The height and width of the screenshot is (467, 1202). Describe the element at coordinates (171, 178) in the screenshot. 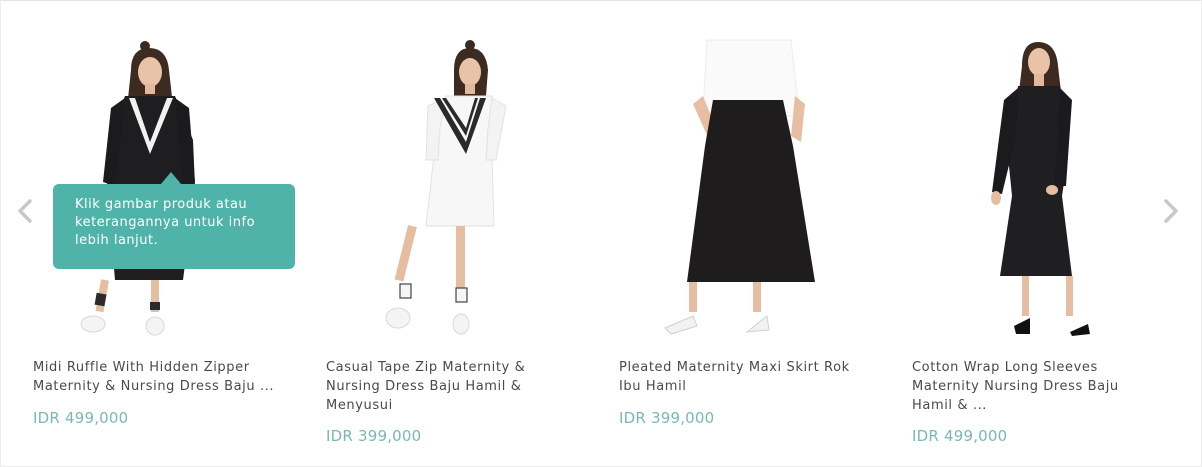

I see `tooltip-pointer` at that location.